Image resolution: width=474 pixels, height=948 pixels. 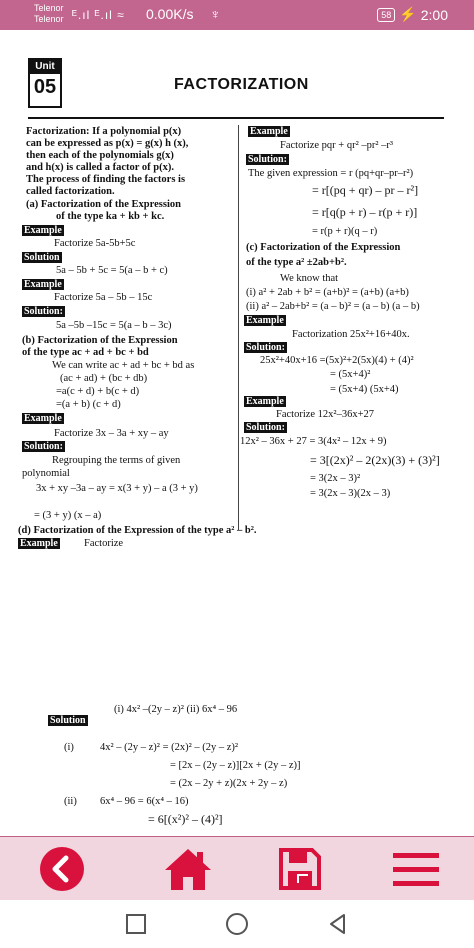 I want to click on title-divider, so click(x=236, y=118).